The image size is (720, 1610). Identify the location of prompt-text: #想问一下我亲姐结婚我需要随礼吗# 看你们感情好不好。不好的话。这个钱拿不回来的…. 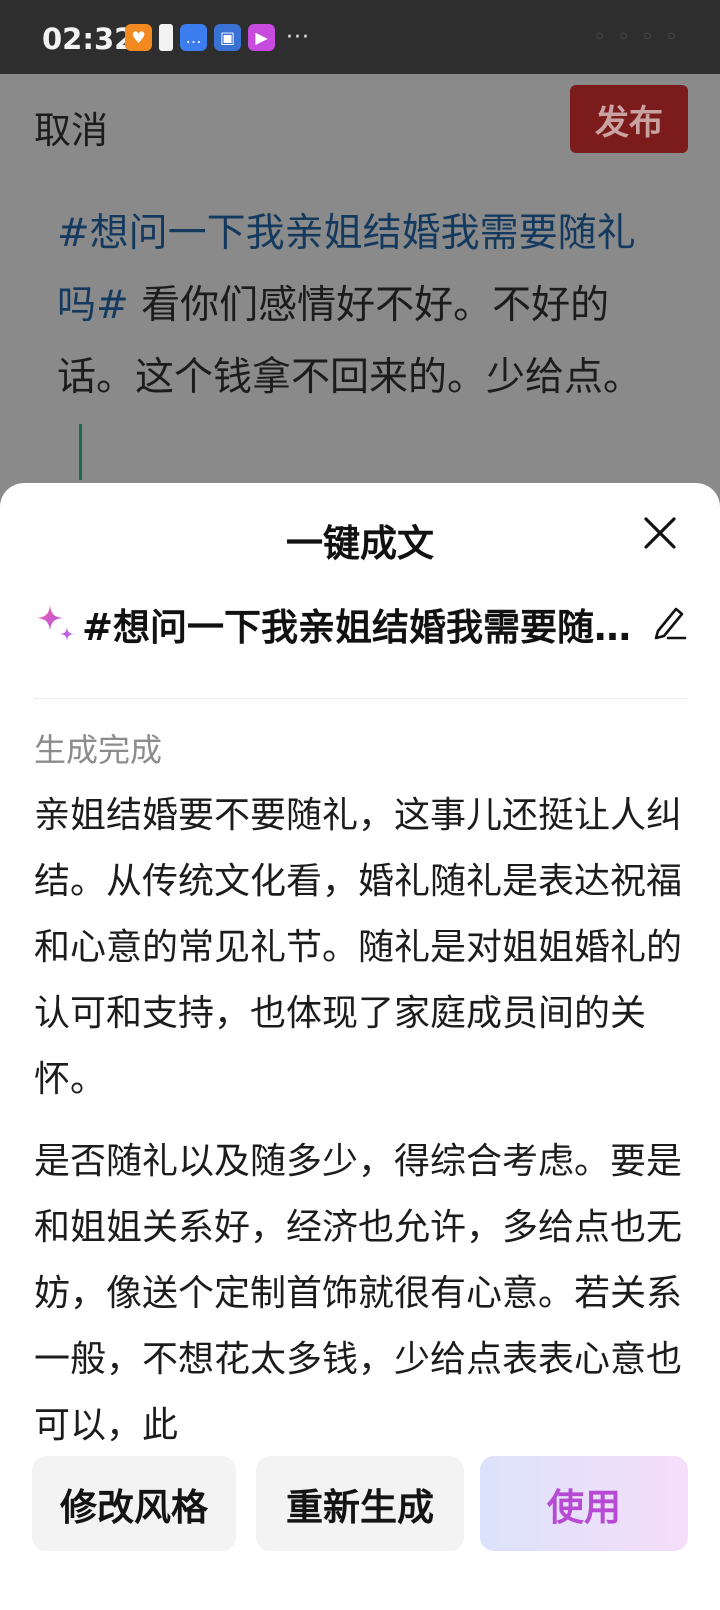
(367, 627).